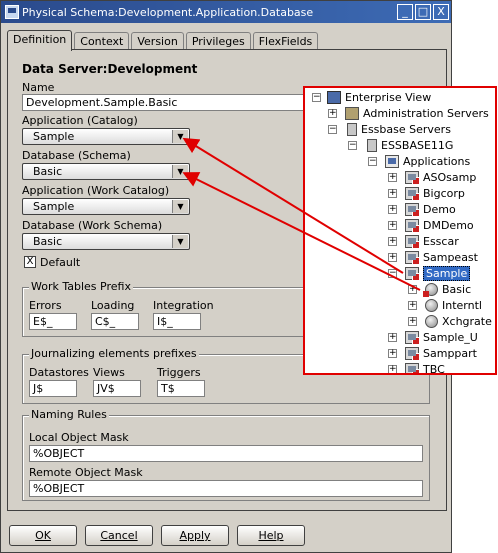 This screenshot has width=498, height=553. I want to click on app-work-catalog-label: Application (Work Catalog), so click(96, 190).